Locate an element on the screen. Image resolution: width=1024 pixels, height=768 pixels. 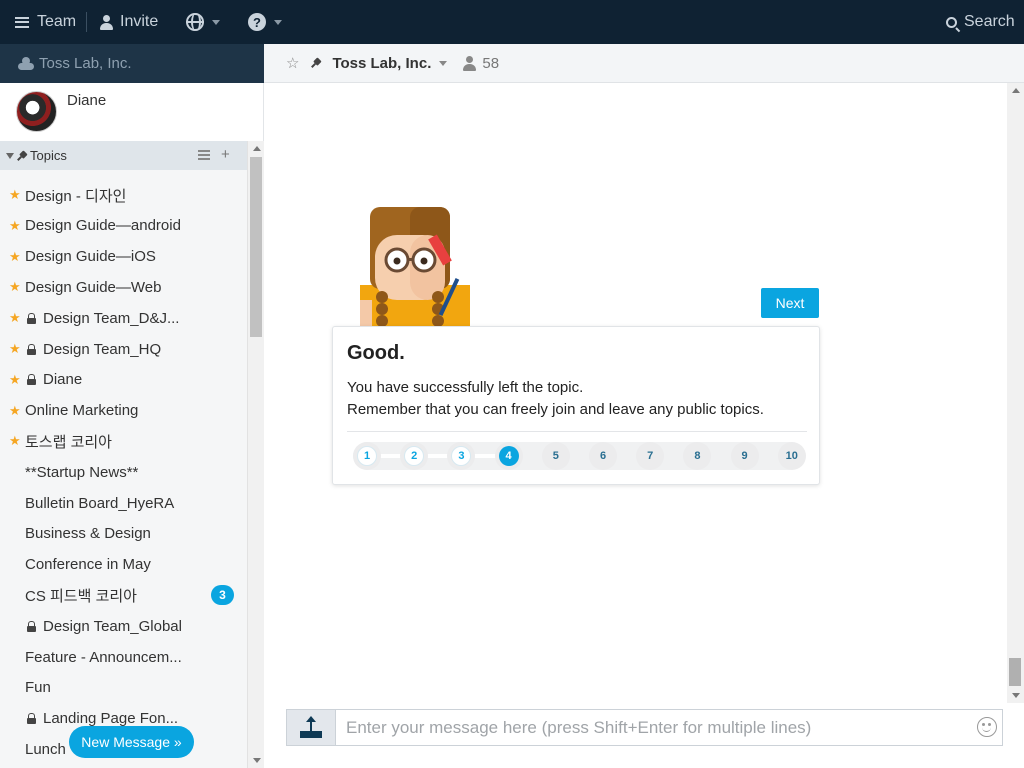
tutorial-step-number: 6 is located at coordinates (603, 456).